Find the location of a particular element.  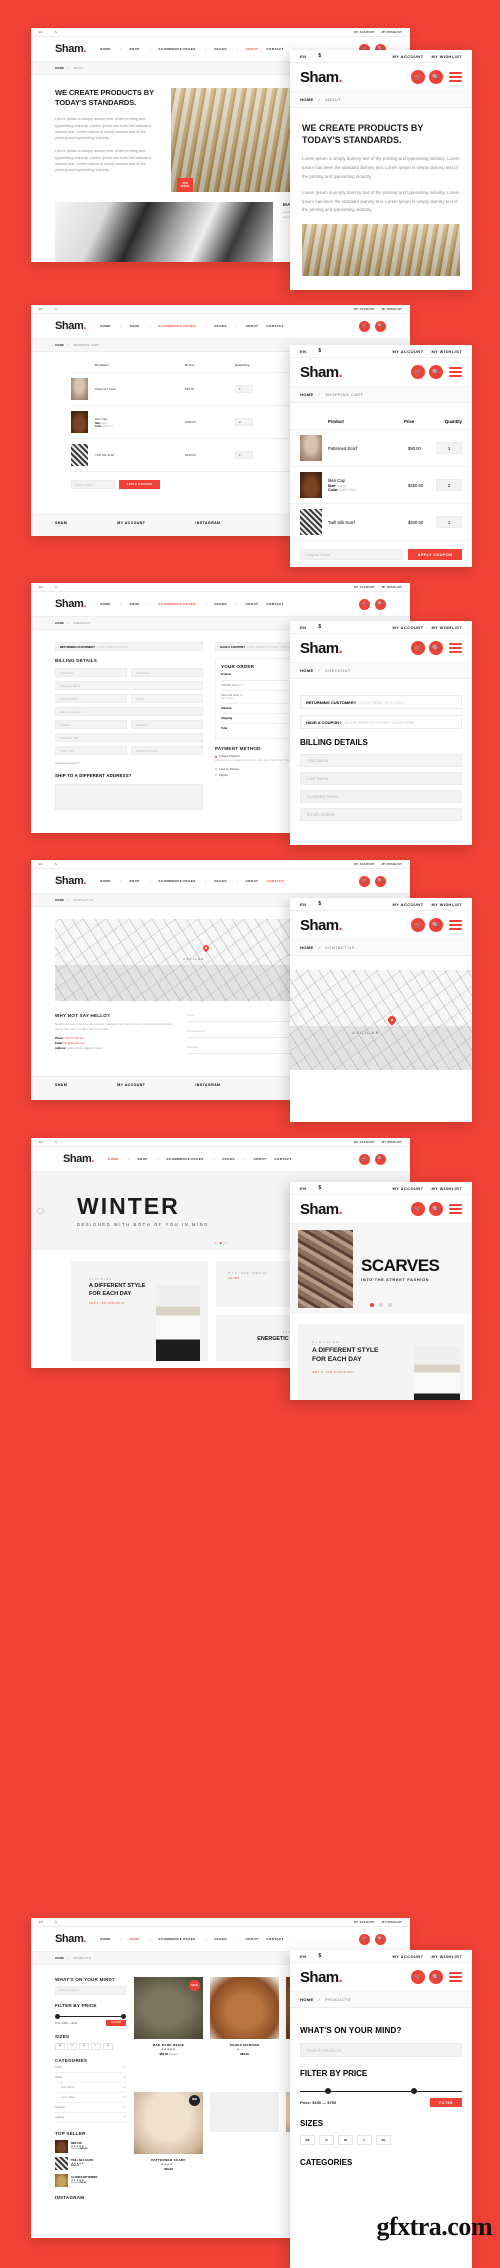

category-item: Lighting (7) is located at coordinates (90, 2118).